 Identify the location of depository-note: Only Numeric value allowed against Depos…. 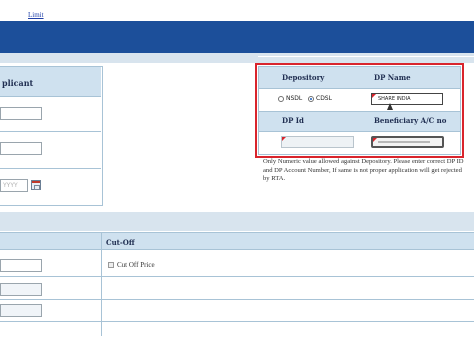
(363, 170).